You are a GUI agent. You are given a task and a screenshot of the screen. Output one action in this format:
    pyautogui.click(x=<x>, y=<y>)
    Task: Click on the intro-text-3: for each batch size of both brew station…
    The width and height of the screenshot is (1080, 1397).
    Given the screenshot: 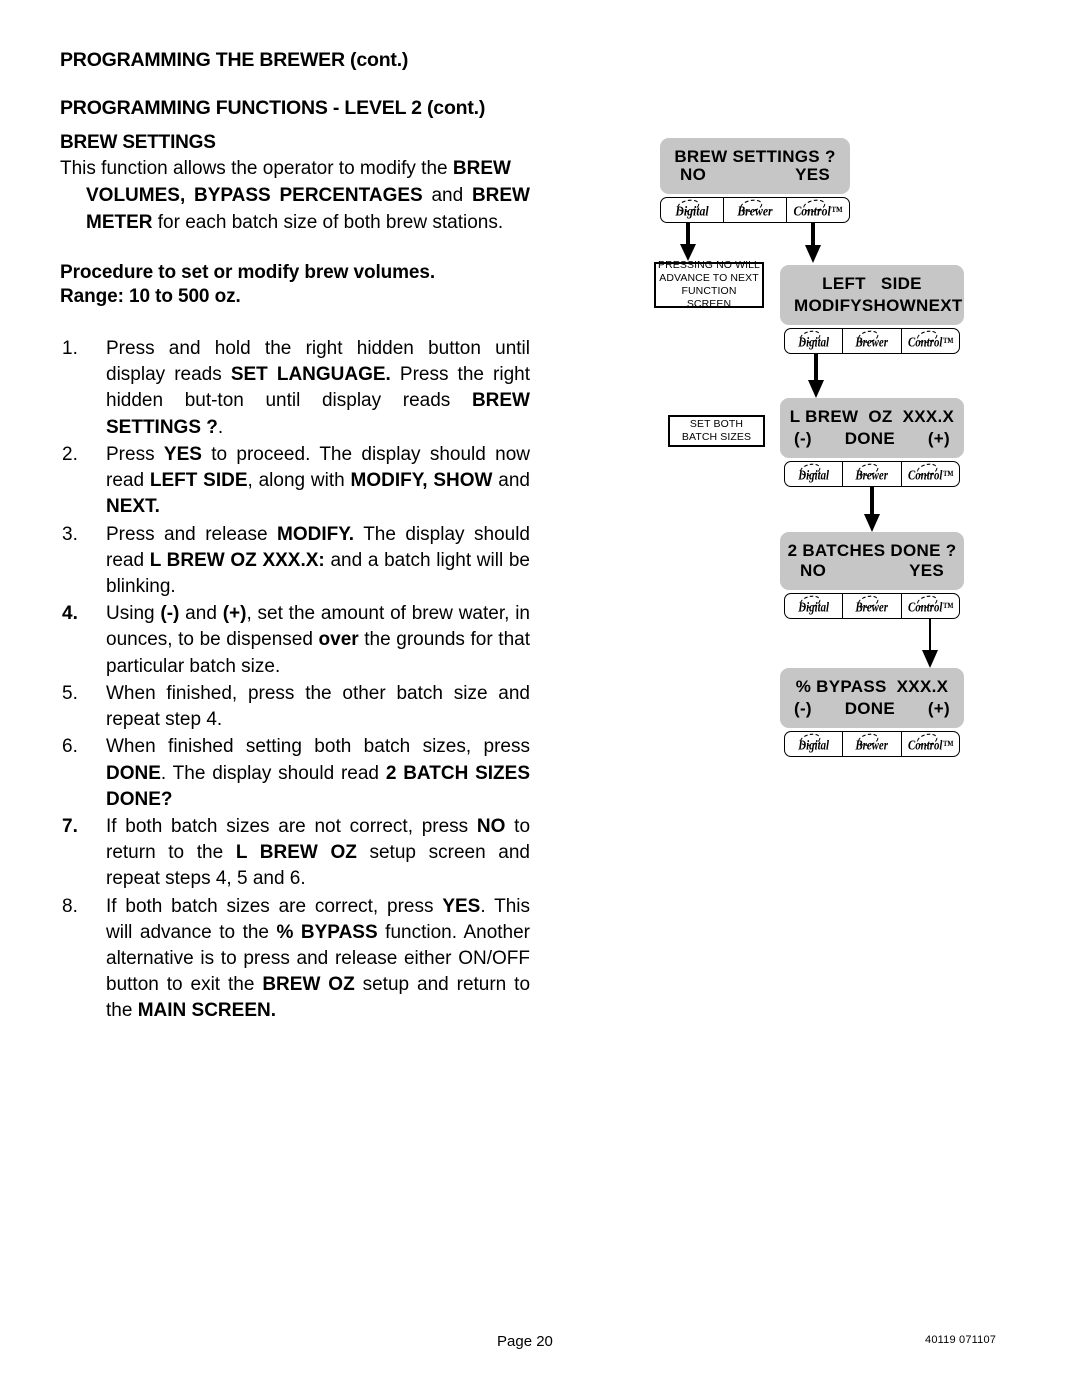 What is the action you would take?
    pyautogui.click(x=328, y=222)
    